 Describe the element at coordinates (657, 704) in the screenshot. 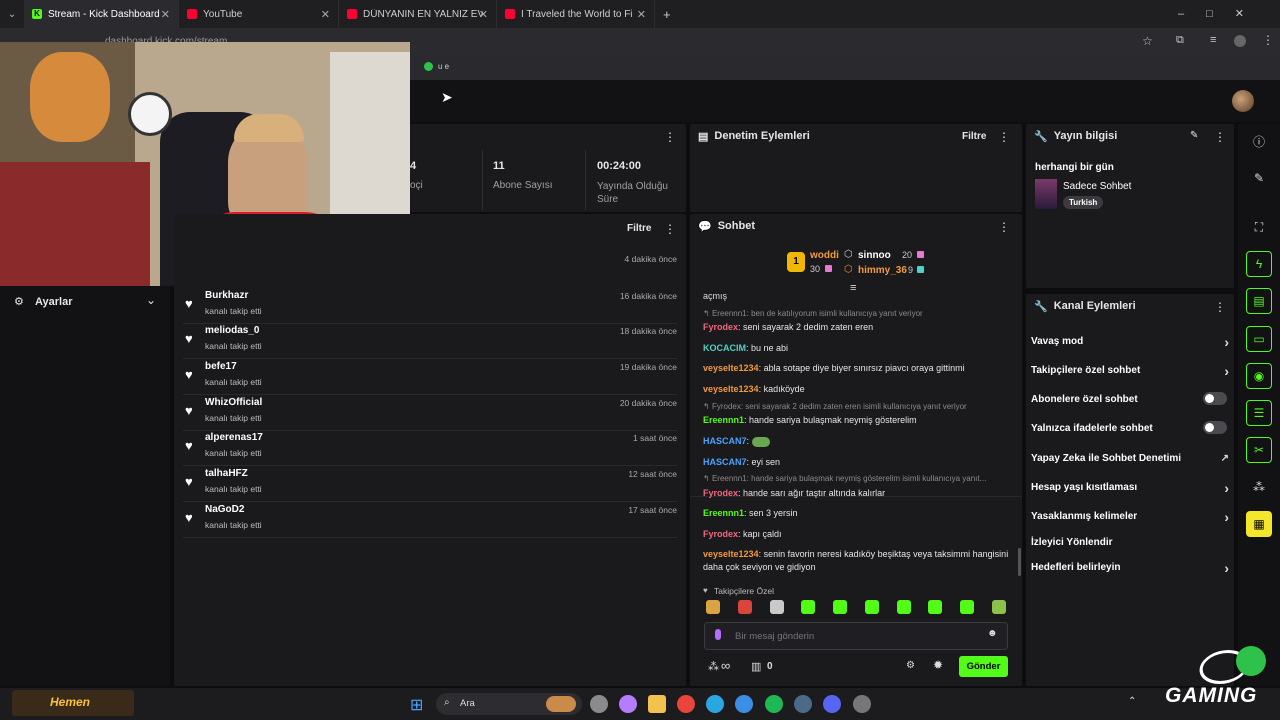

I see `file-explorer-icon` at that location.